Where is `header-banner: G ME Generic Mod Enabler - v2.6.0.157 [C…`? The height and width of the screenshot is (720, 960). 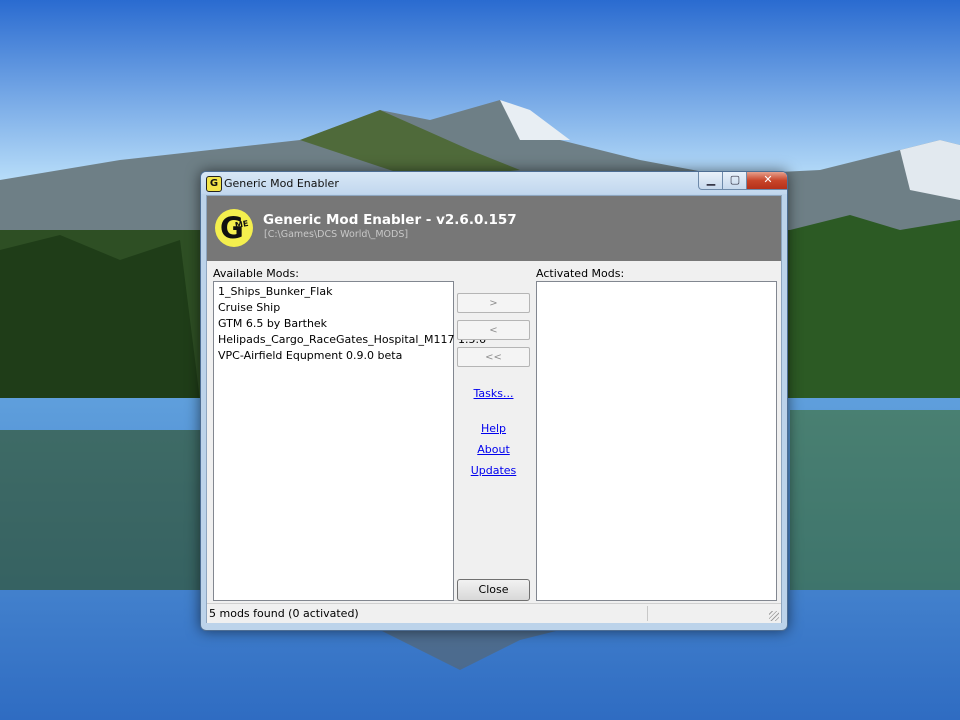
header-banner: G ME Generic Mod Enabler - v2.6.0.157 [C… is located at coordinates (494, 228).